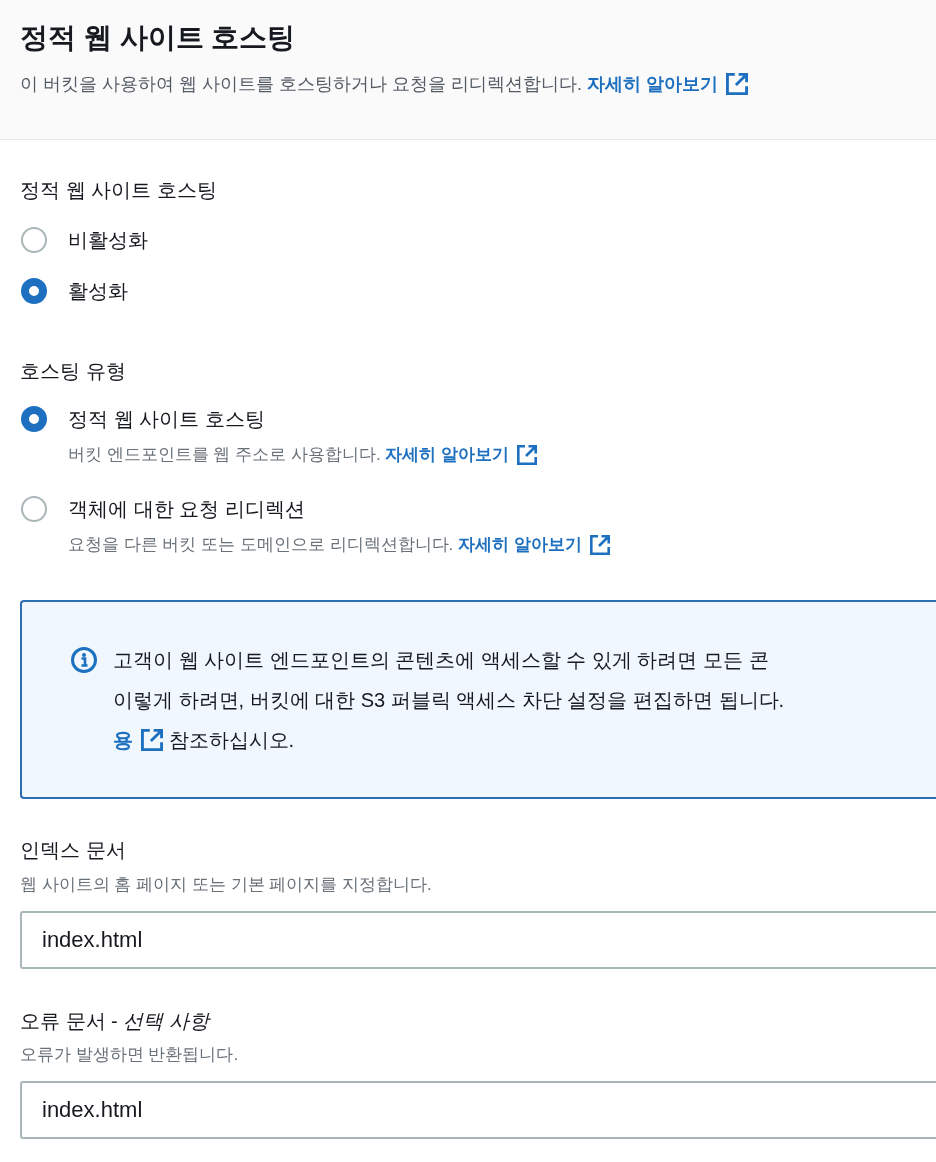 This screenshot has width=936, height=1162. Describe the element at coordinates (73, 371) in the screenshot. I see `section-label: 호스팅 유형` at that location.